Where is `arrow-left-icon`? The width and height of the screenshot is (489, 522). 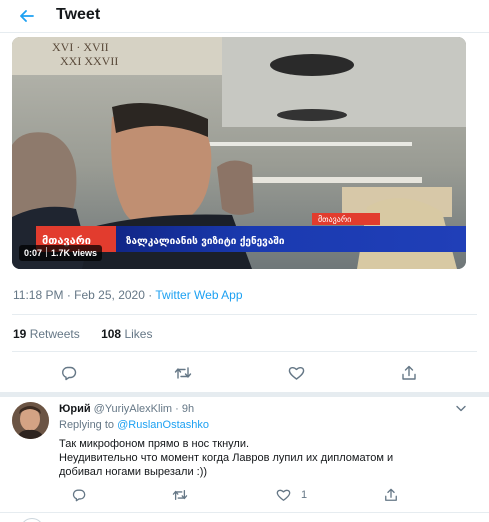
arrow-left-icon is located at coordinates (27, 16).